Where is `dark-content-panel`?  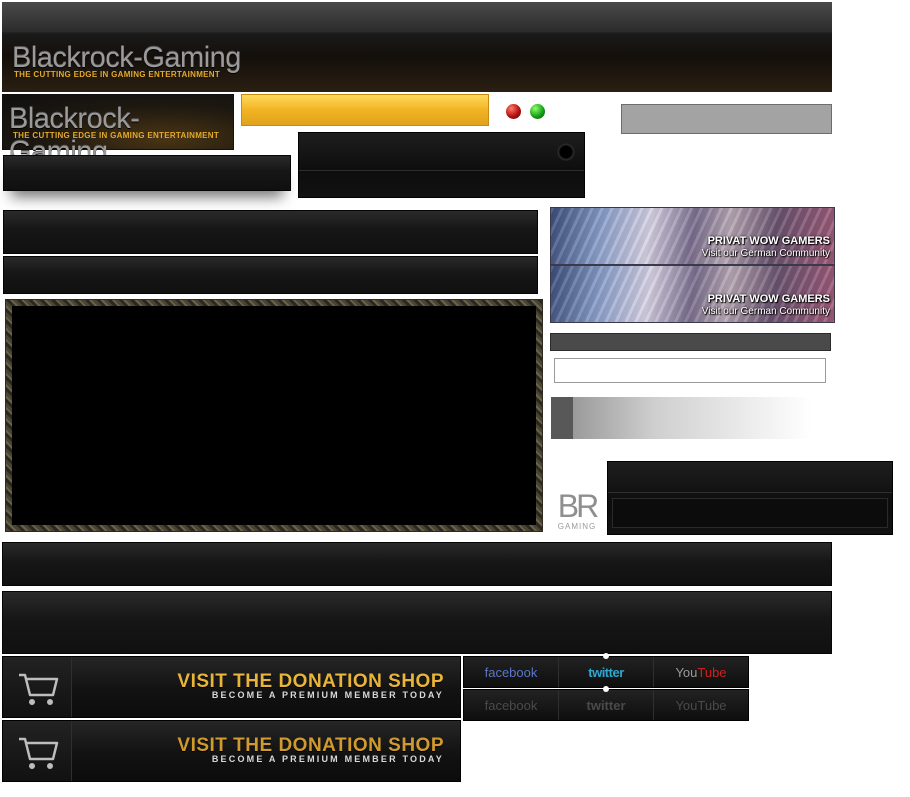 dark-content-panel is located at coordinates (441, 165).